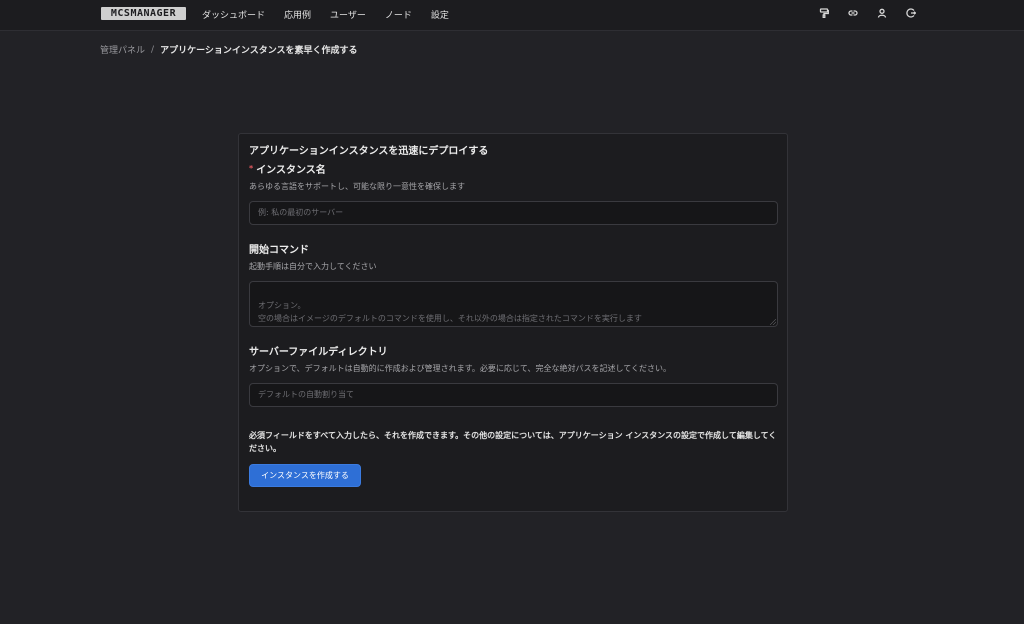 This screenshot has height=624, width=1024. I want to click on user-icon, so click(882, 13).